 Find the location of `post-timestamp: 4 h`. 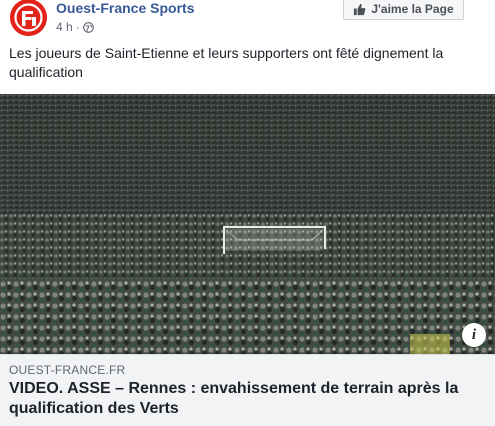

post-timestamp: 4 h is located at coordinates (64, 27).